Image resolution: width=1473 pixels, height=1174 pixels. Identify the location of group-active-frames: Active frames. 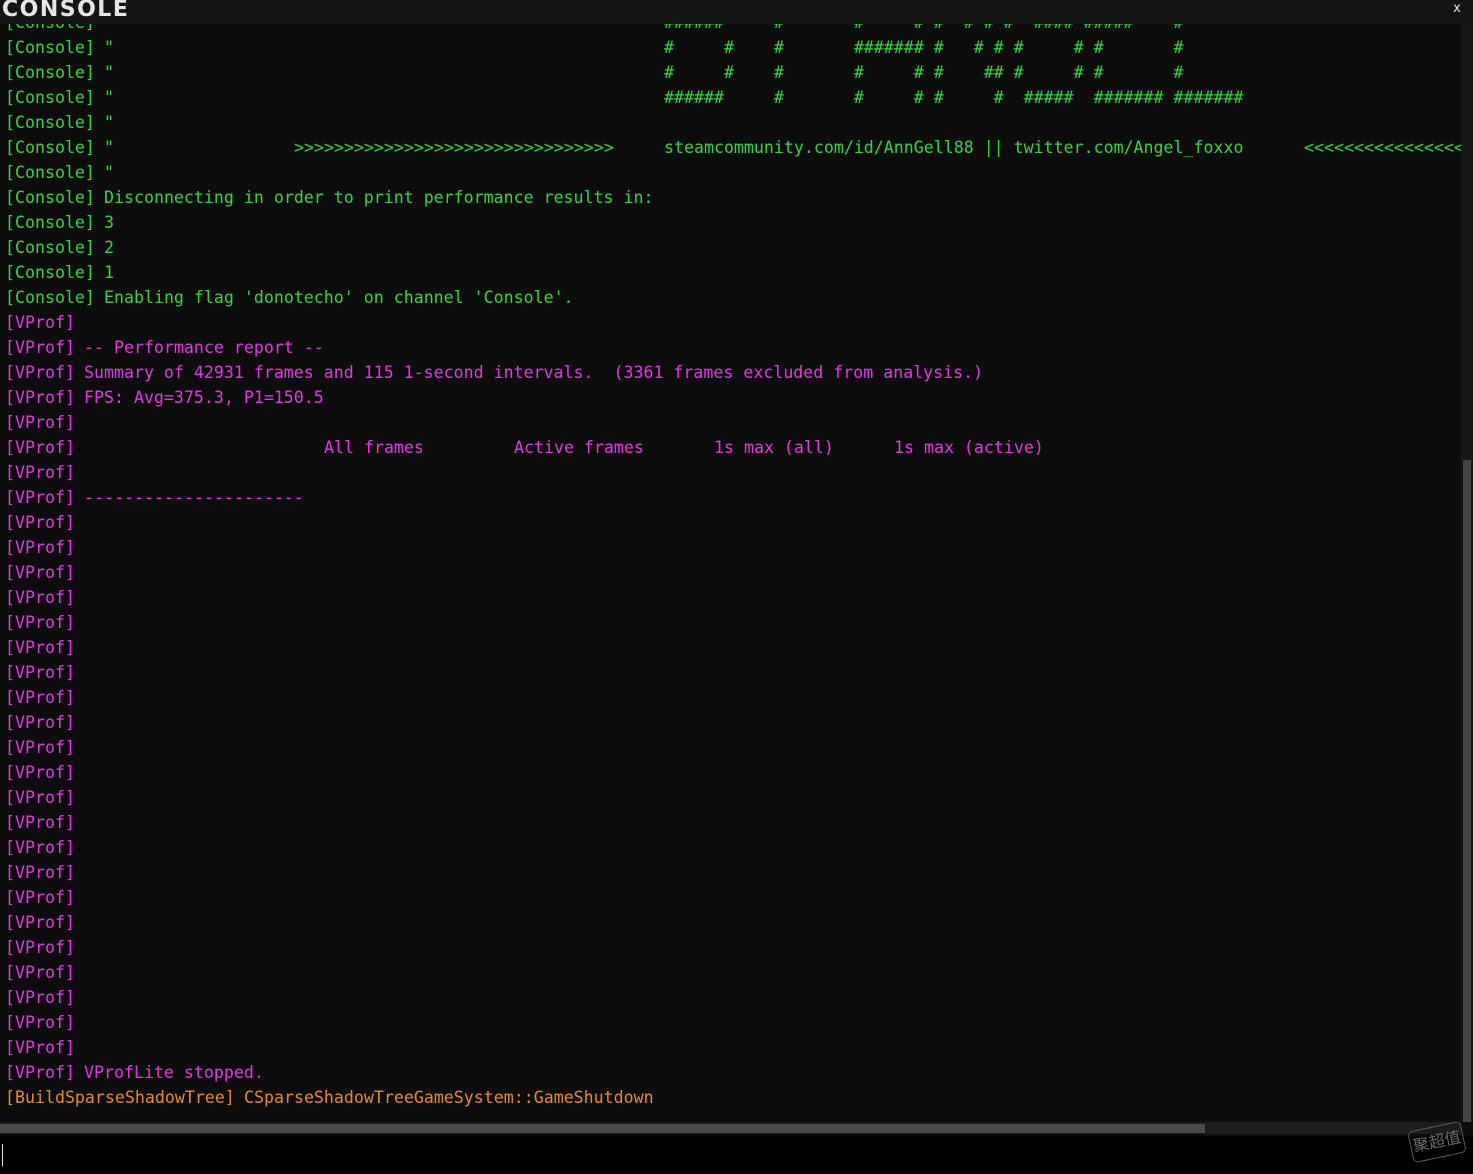
(579, 447).